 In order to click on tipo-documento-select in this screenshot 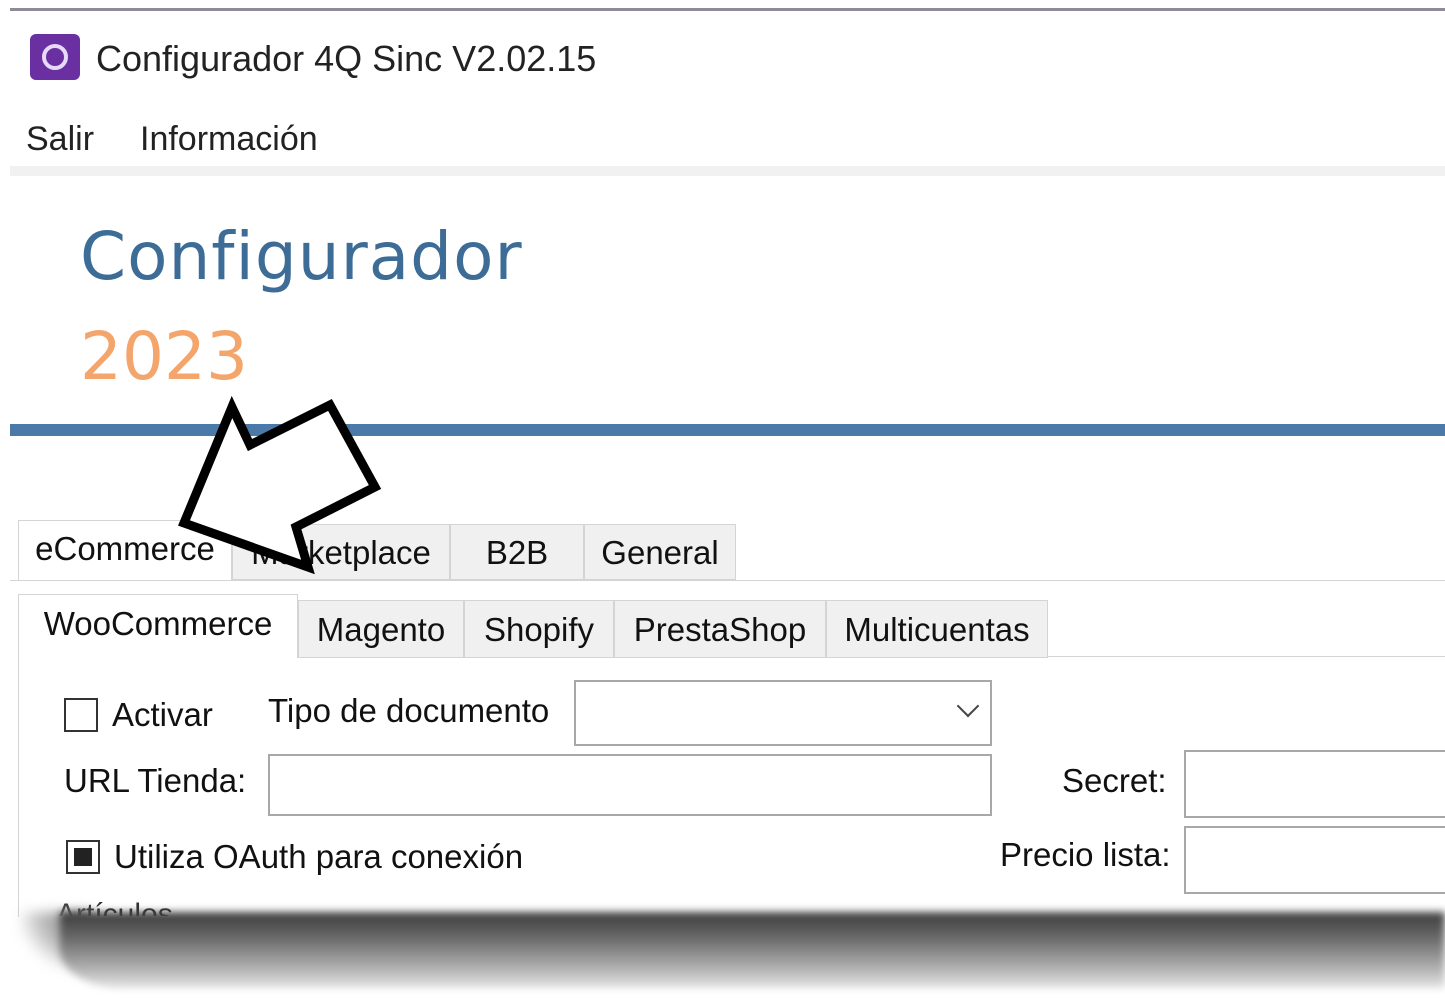, I will do `click(783, 713)`.